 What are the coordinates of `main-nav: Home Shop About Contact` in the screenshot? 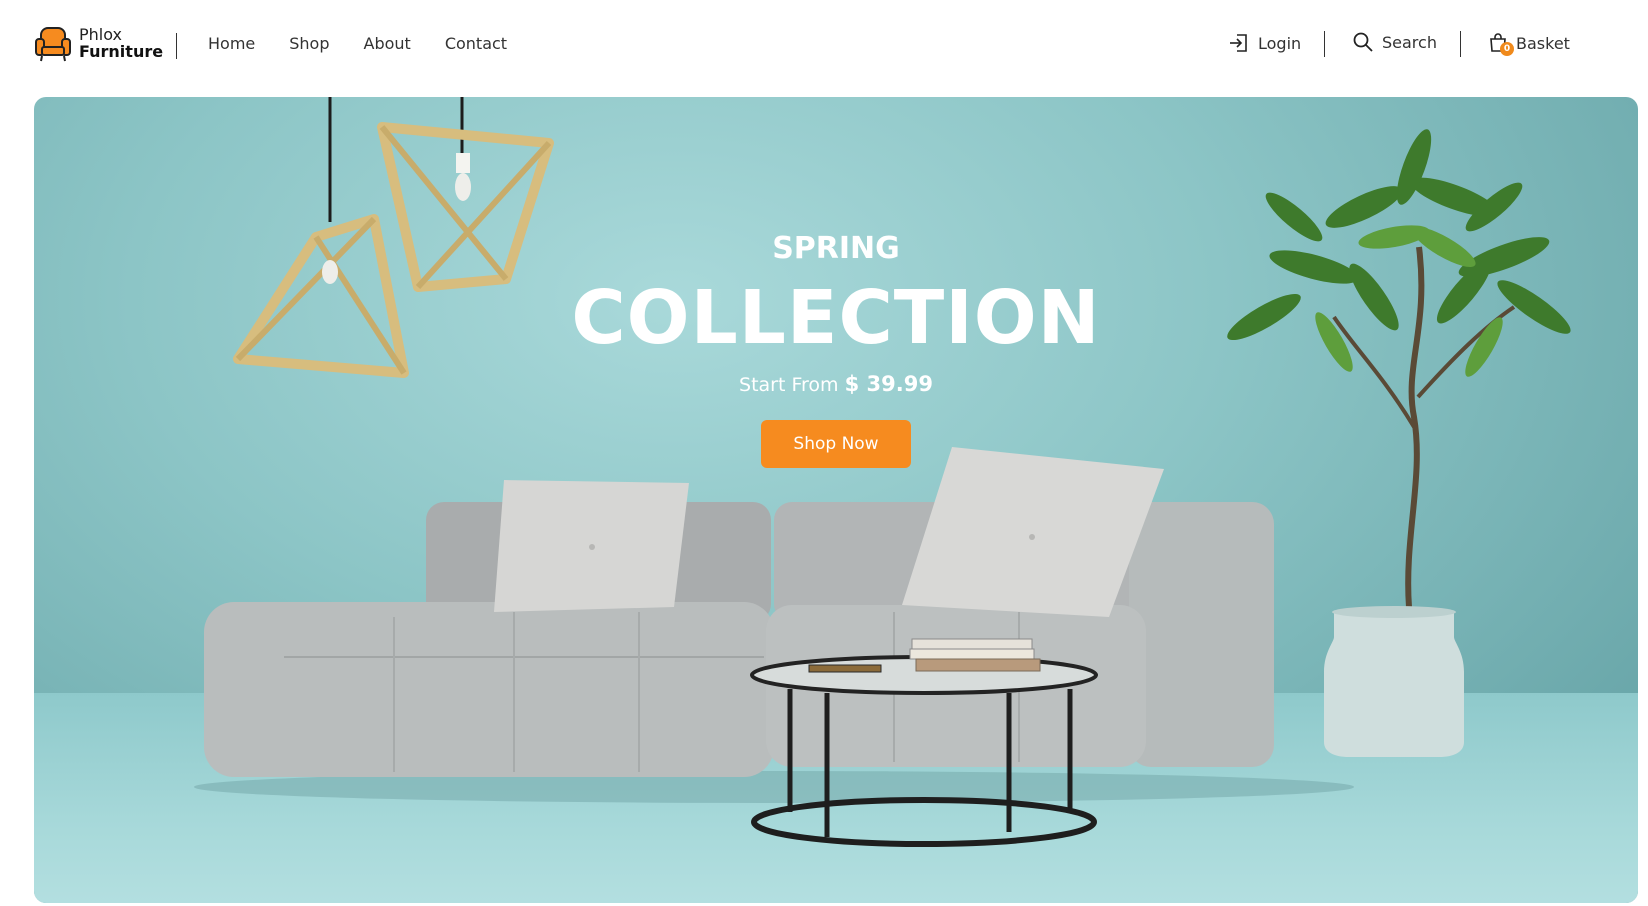 It's located at (374, 43).